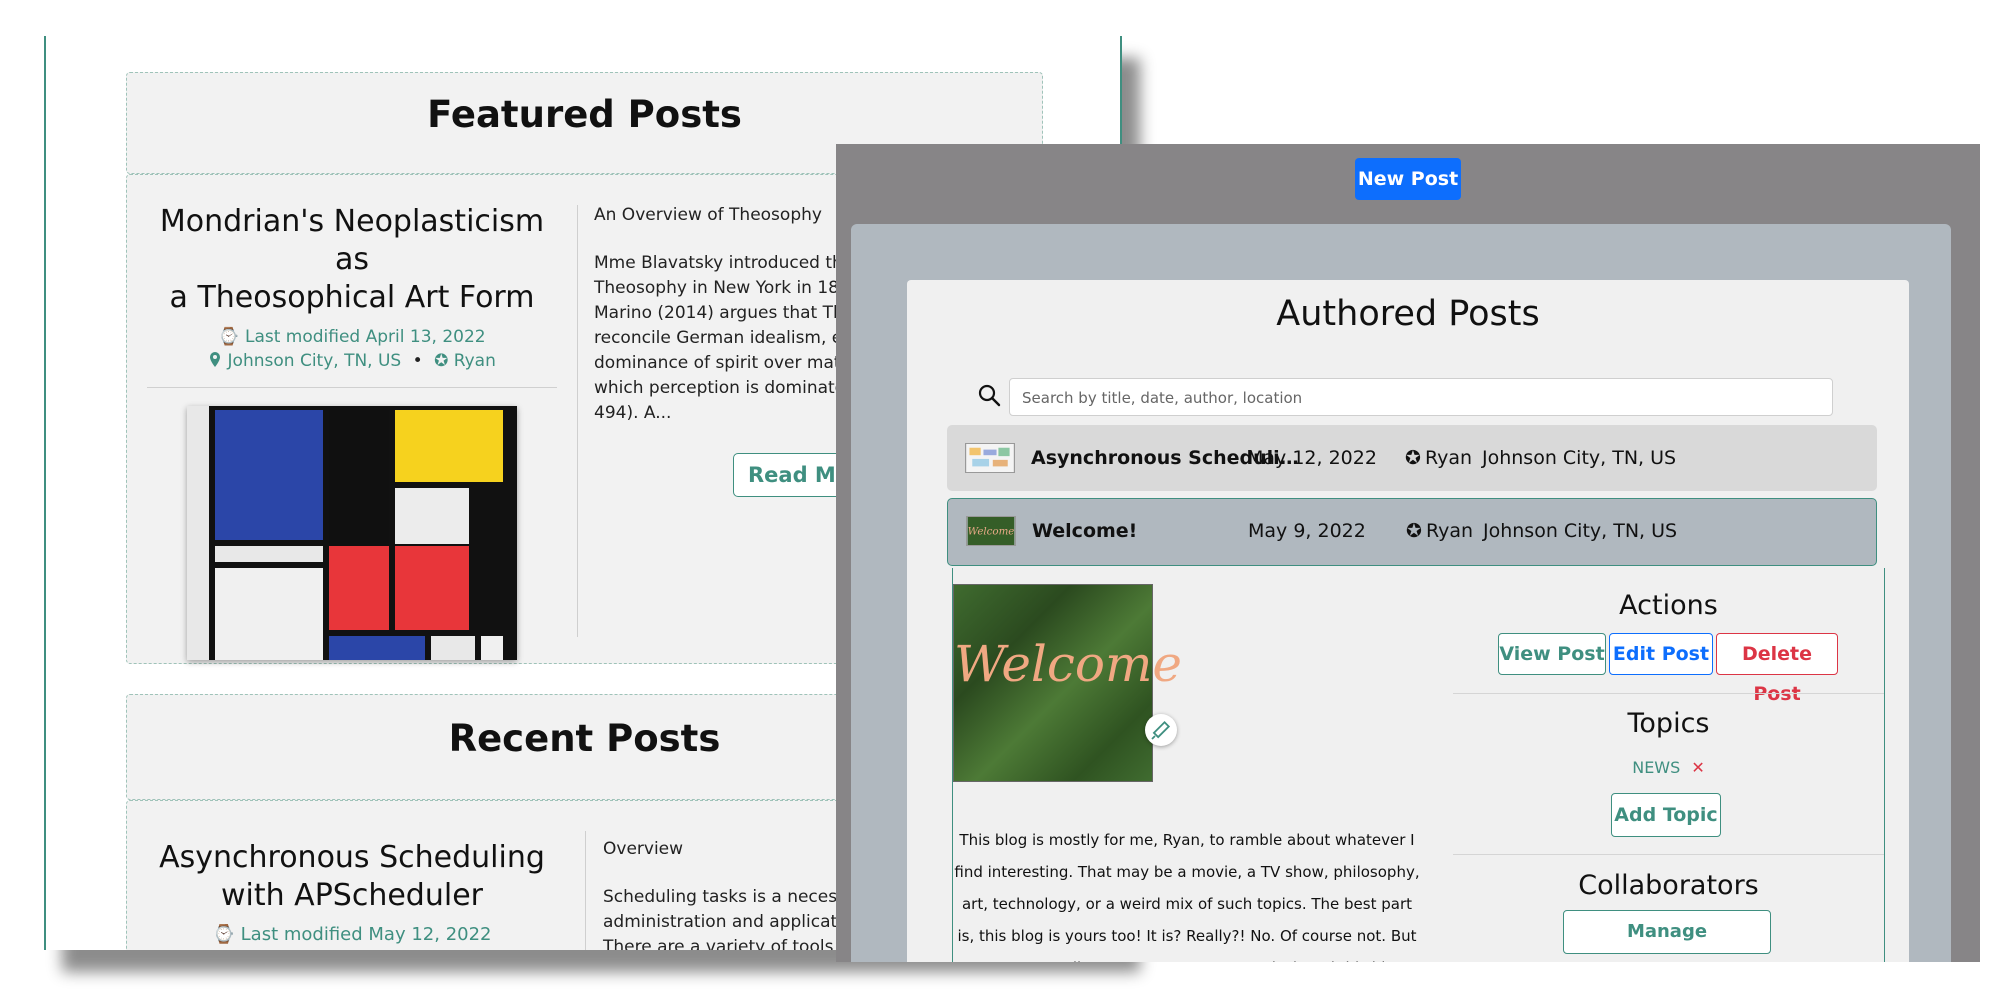 The width and height of the screenshot is (2000, 1000). Describe the element at coordinates (1408, 179) in the screenshot. I see `new-post-button: New Post` at that location.